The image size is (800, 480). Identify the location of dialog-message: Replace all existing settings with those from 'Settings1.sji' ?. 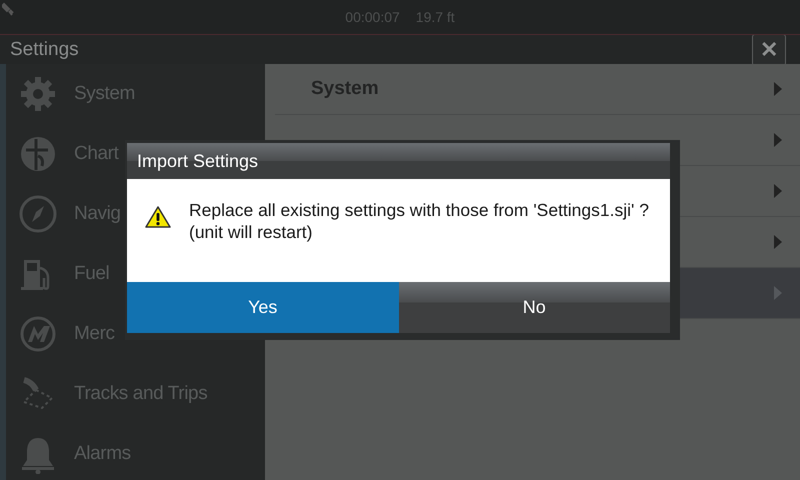
(419, 210).